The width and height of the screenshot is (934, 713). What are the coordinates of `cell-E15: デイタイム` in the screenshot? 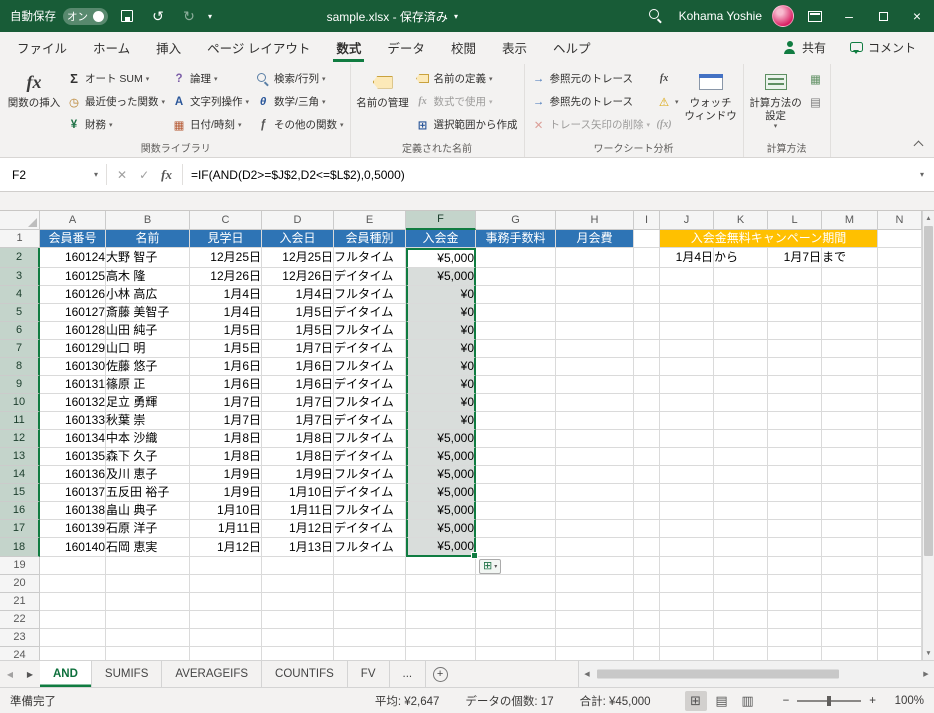 It's located at (370, 493).